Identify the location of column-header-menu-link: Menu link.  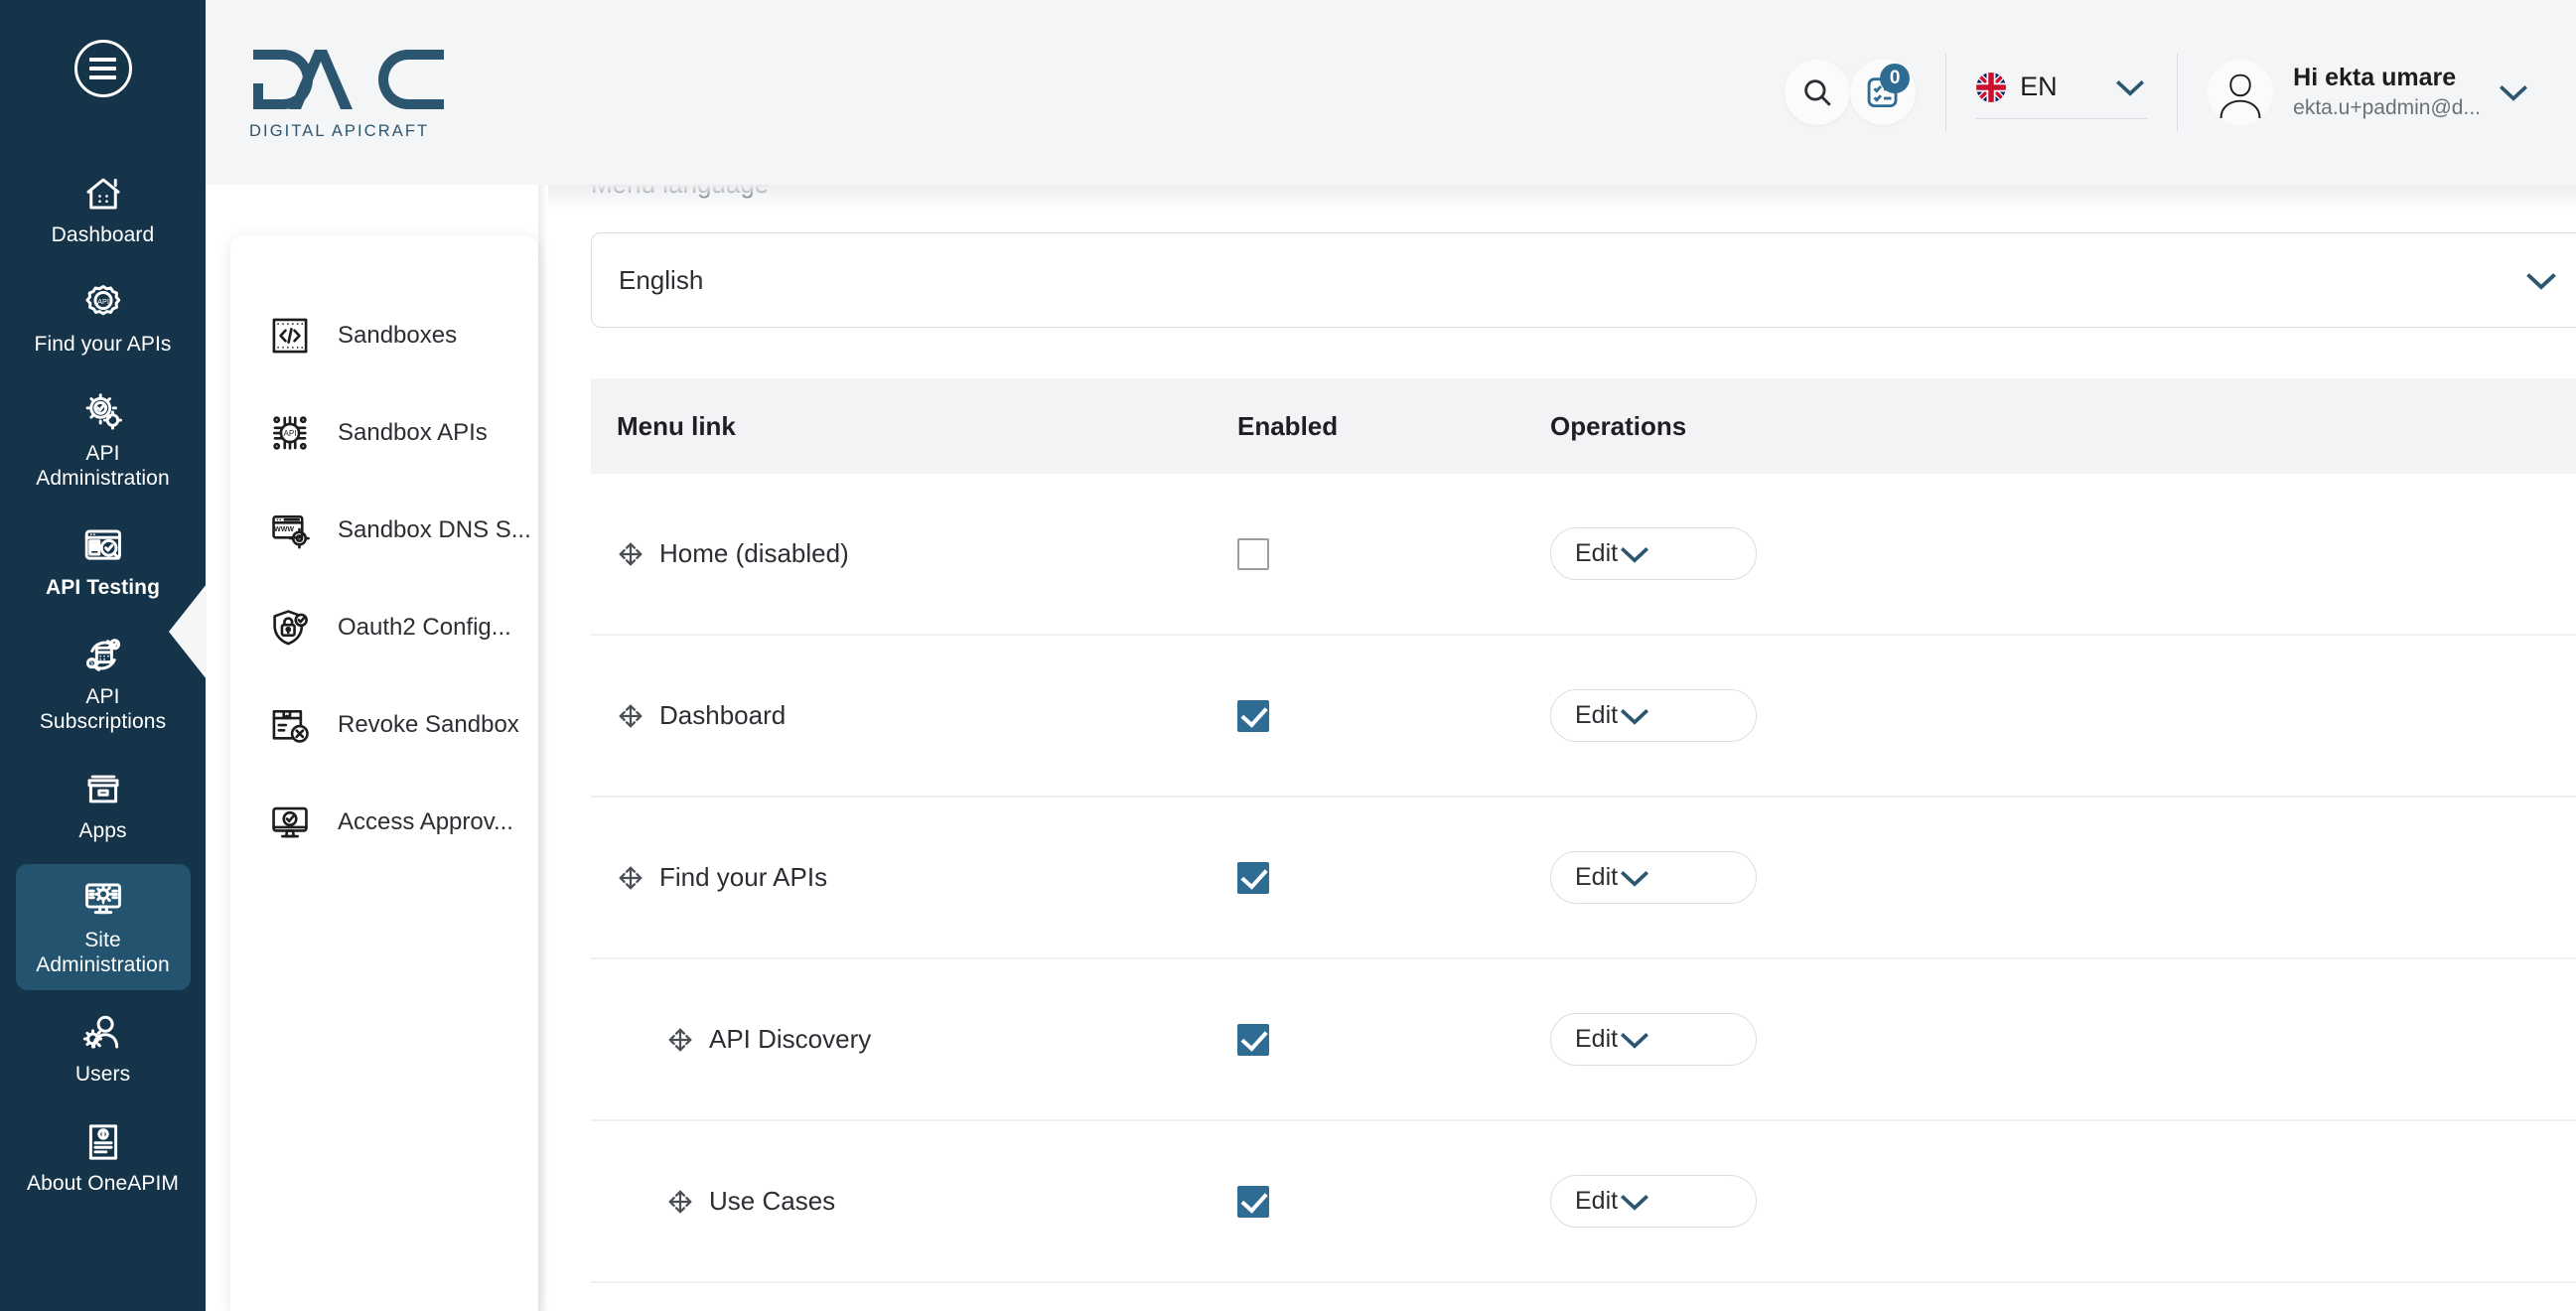
(676, 425).